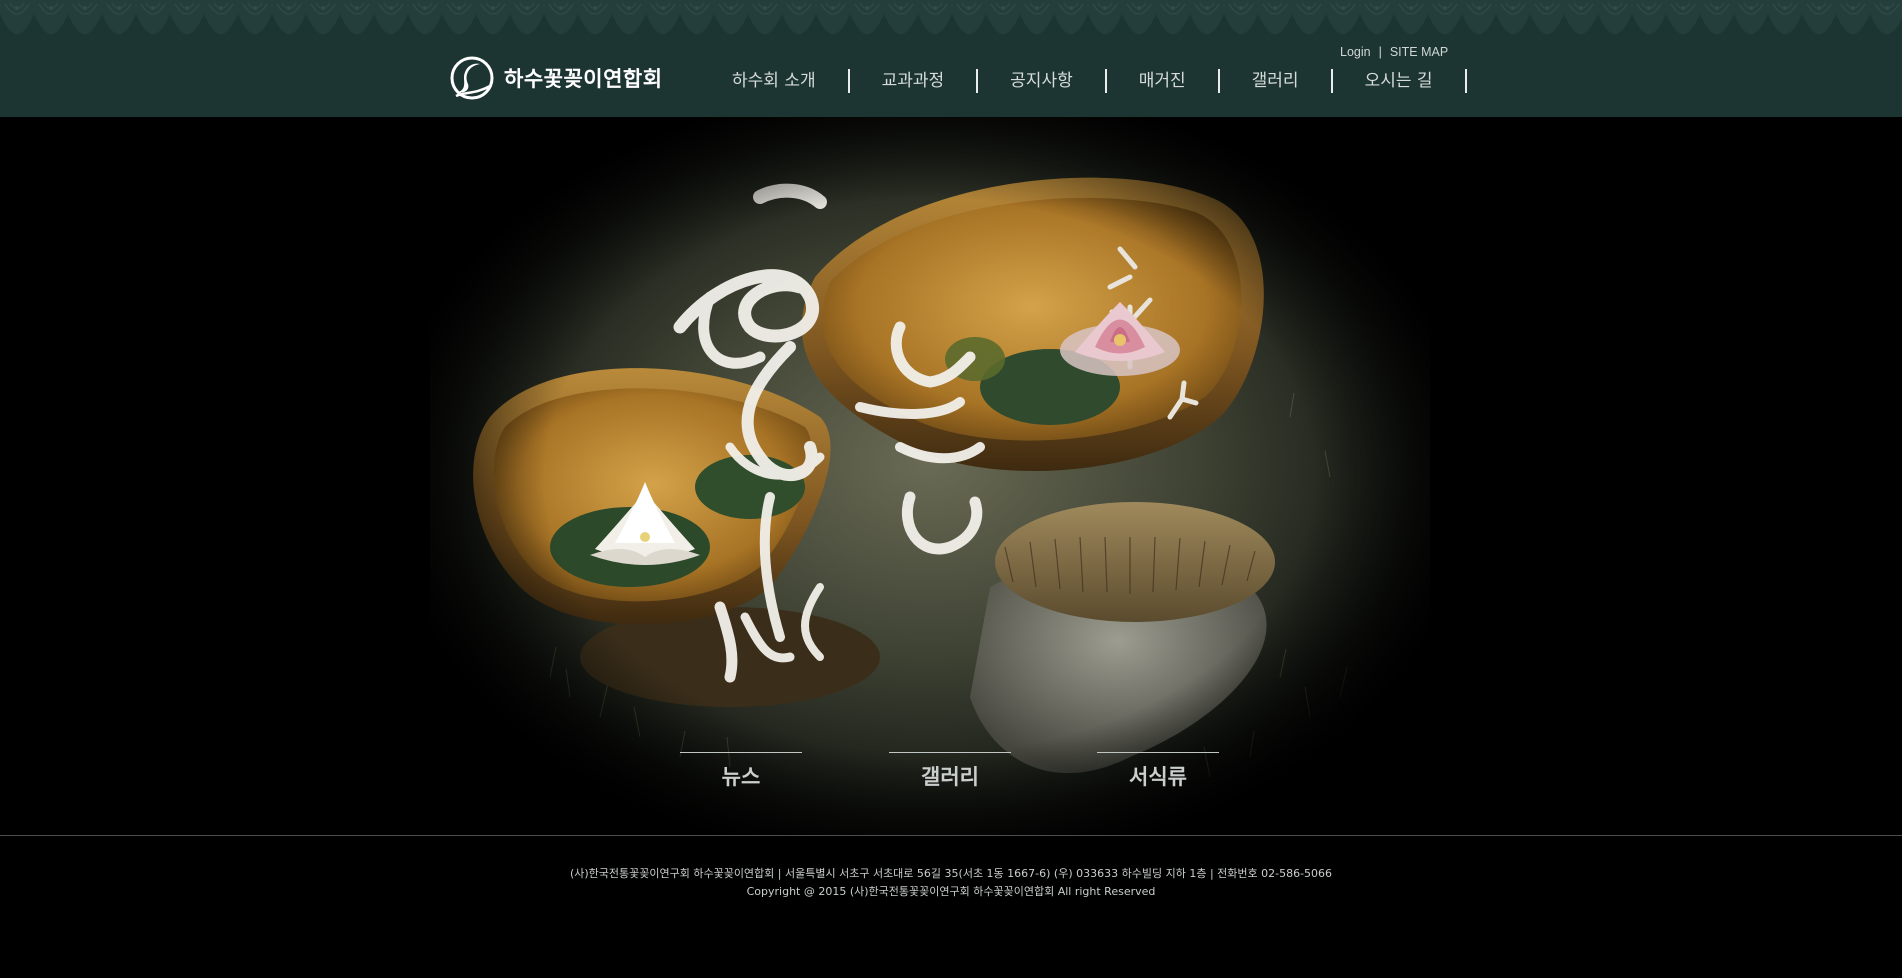  What do you see at coordinates (1276, 81) in the screenshot?
I see `nav-item-gallery: 갤러리` at bounding box center [1276, 81].